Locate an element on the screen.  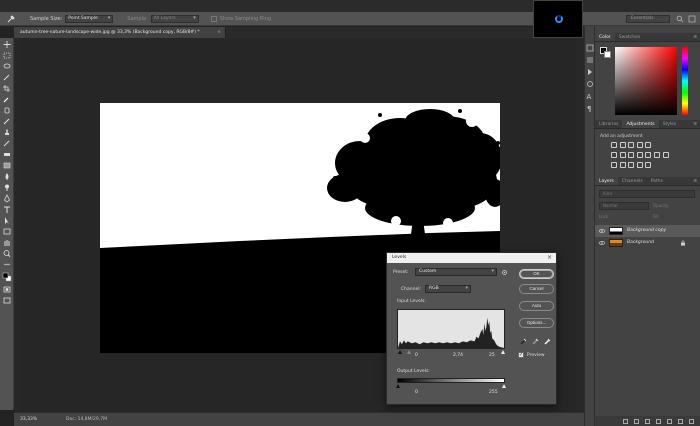
black-white-icon is located at coordinates (639, 155).